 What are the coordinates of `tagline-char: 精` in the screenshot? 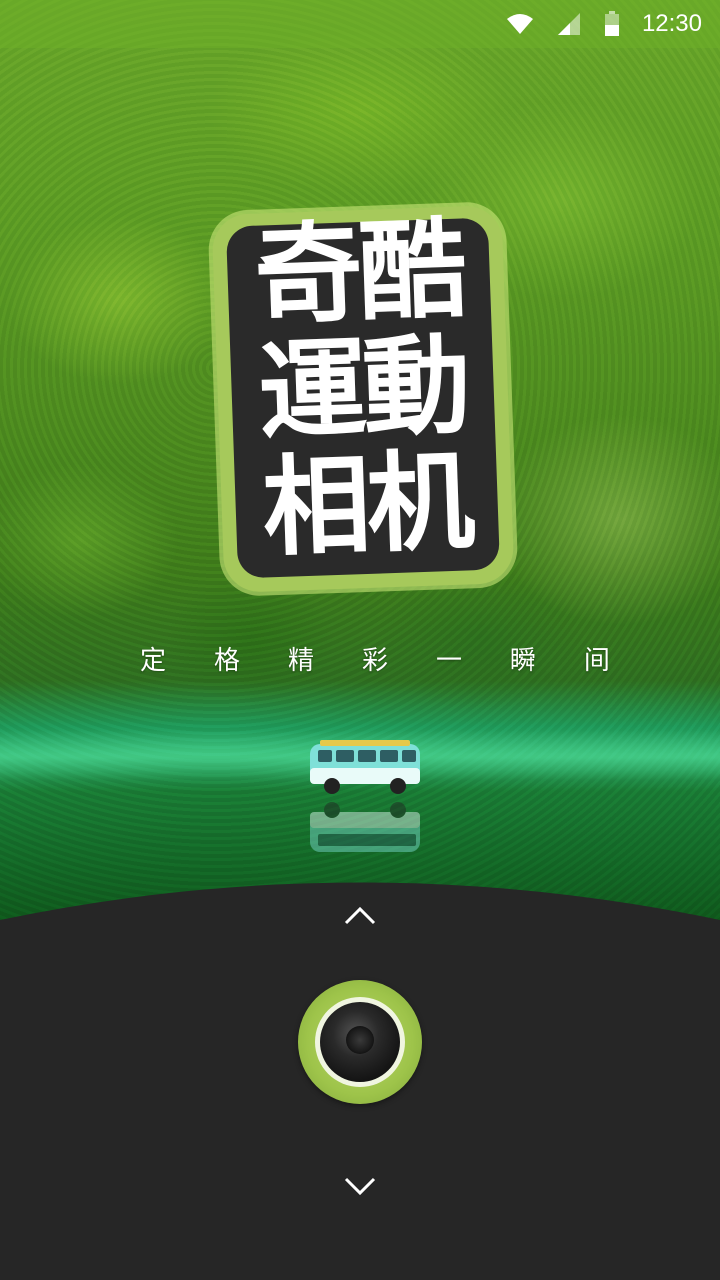 It's located at (300, 661).